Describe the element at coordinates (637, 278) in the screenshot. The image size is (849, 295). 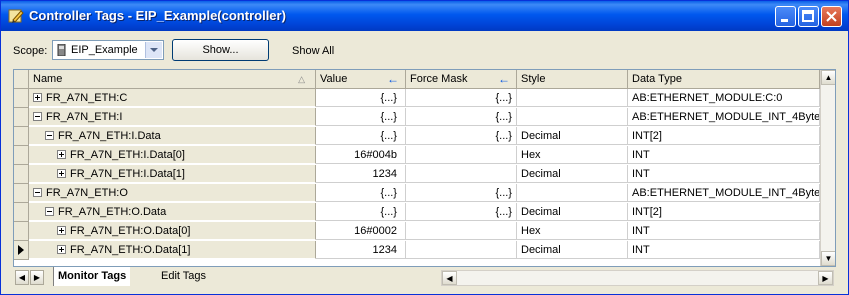
I see `horizontal-scrollbar: ◀ ▶` at that location.